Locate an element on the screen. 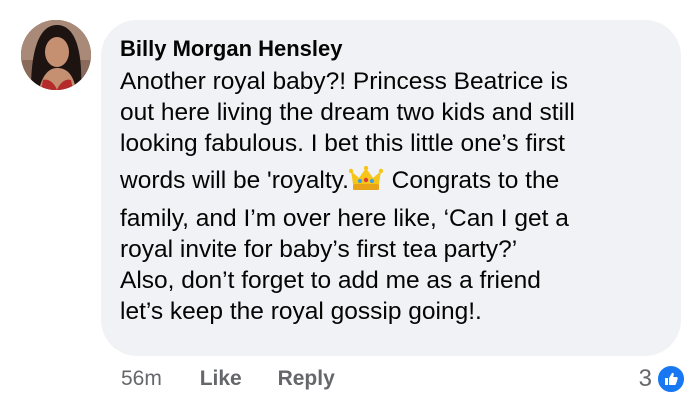 The image size is (700, 410). reaction-count: 3 is located at coordinates (645, 378).